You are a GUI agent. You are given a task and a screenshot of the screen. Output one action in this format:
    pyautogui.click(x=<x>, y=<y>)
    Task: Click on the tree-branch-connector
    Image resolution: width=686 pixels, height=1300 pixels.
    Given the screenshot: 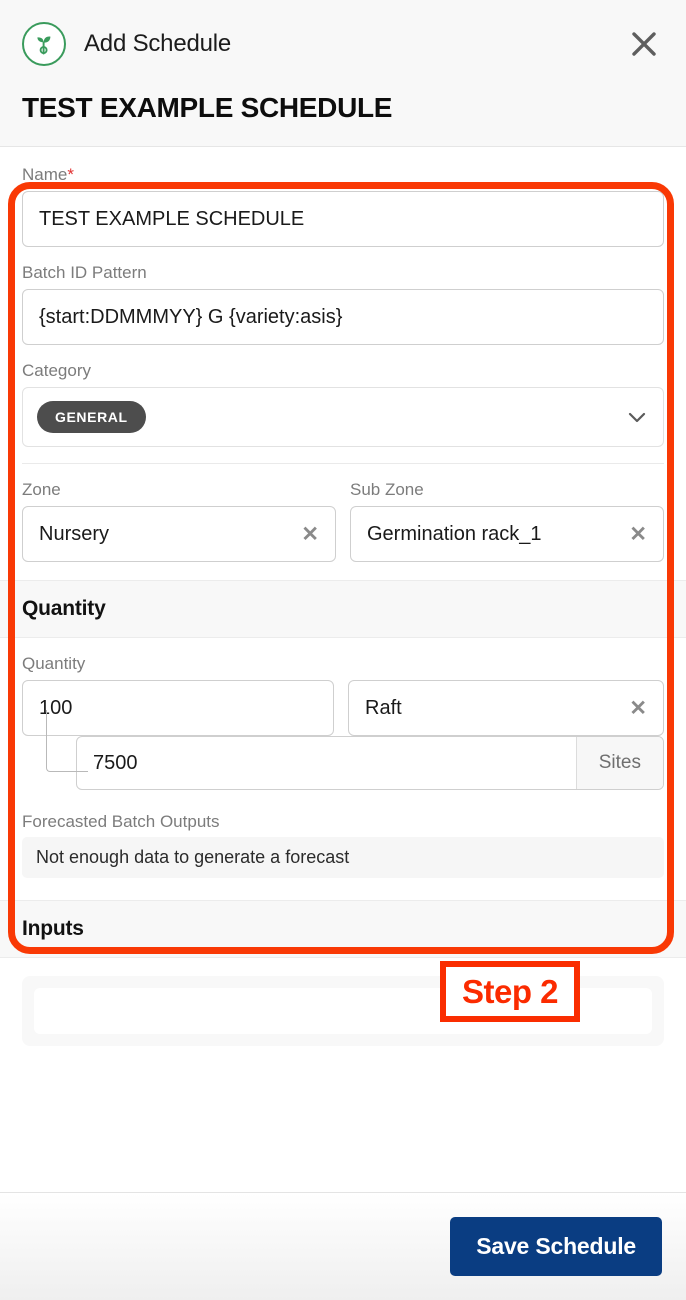 What is the action you would take?
    pyautogui.click(x=67, y=741)
    